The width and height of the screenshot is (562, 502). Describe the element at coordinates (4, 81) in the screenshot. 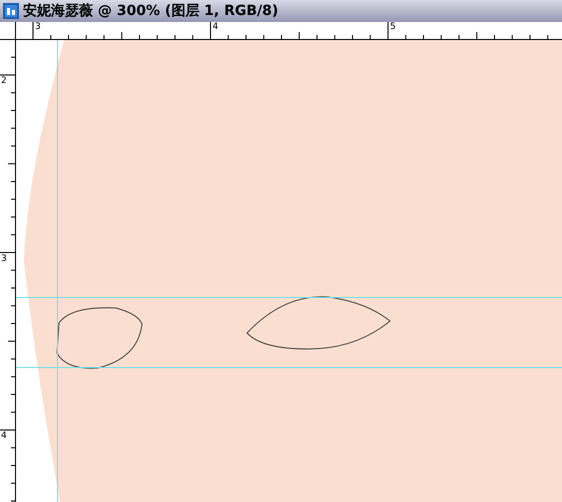

I see `ruler-label: 2` at that location.